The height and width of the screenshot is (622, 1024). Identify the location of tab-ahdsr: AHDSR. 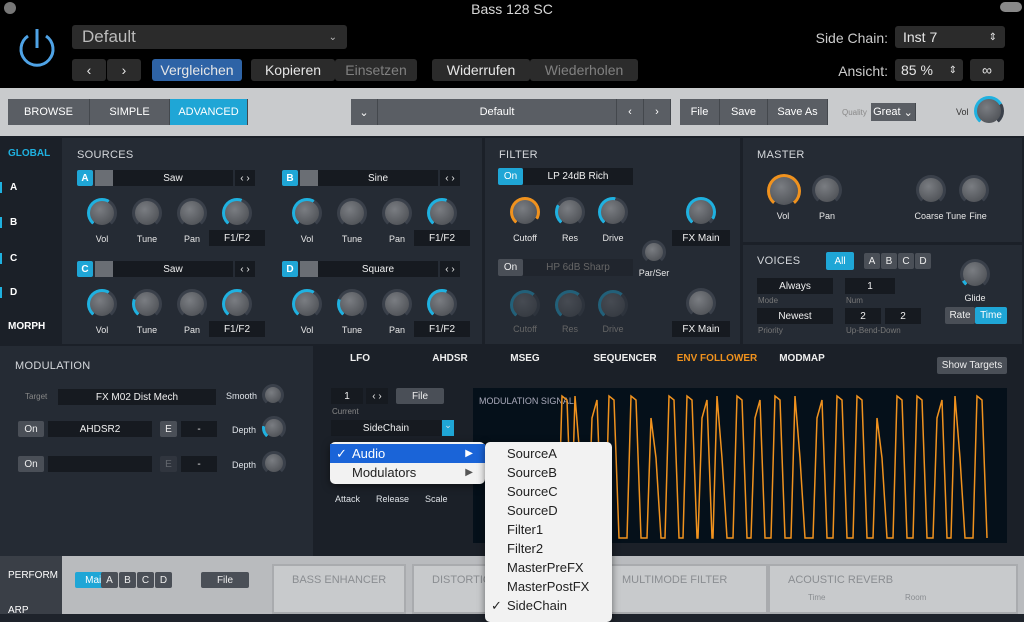
(450, 358).